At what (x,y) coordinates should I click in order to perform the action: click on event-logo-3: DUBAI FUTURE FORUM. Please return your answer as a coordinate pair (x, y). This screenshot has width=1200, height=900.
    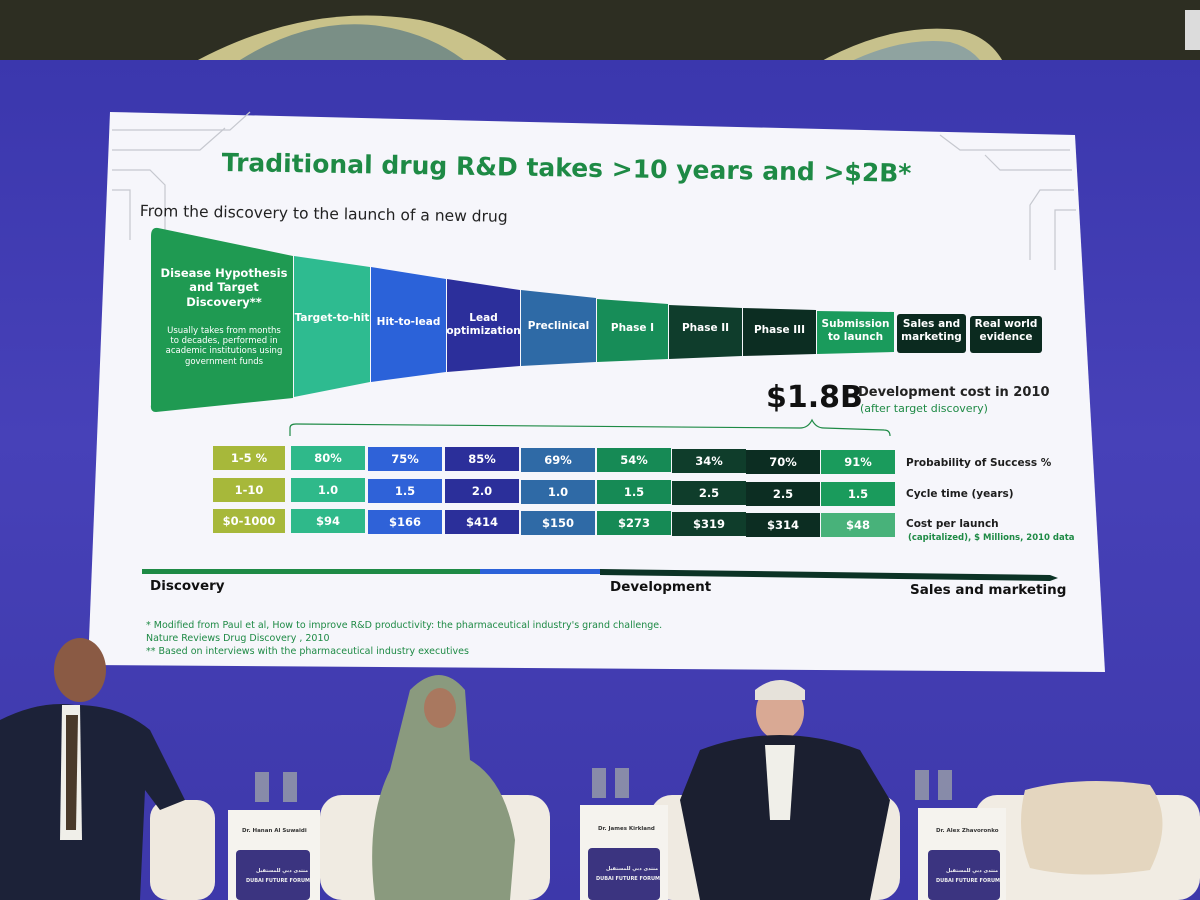
    Looking at the image, I should click on (968, 881).